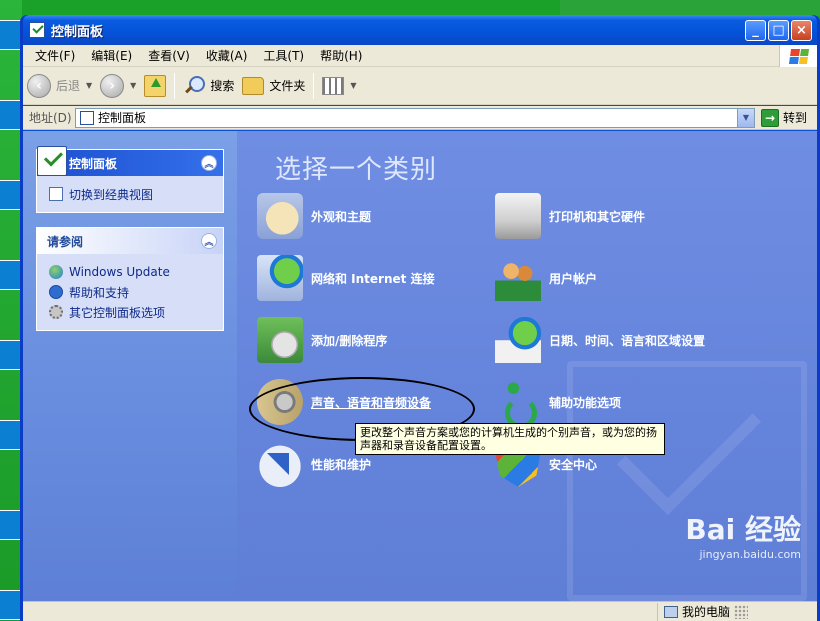 The height and width of the screenshot is (621, 820). I want to click on category-label: 打印机和其它硬件, so click(597, 216).